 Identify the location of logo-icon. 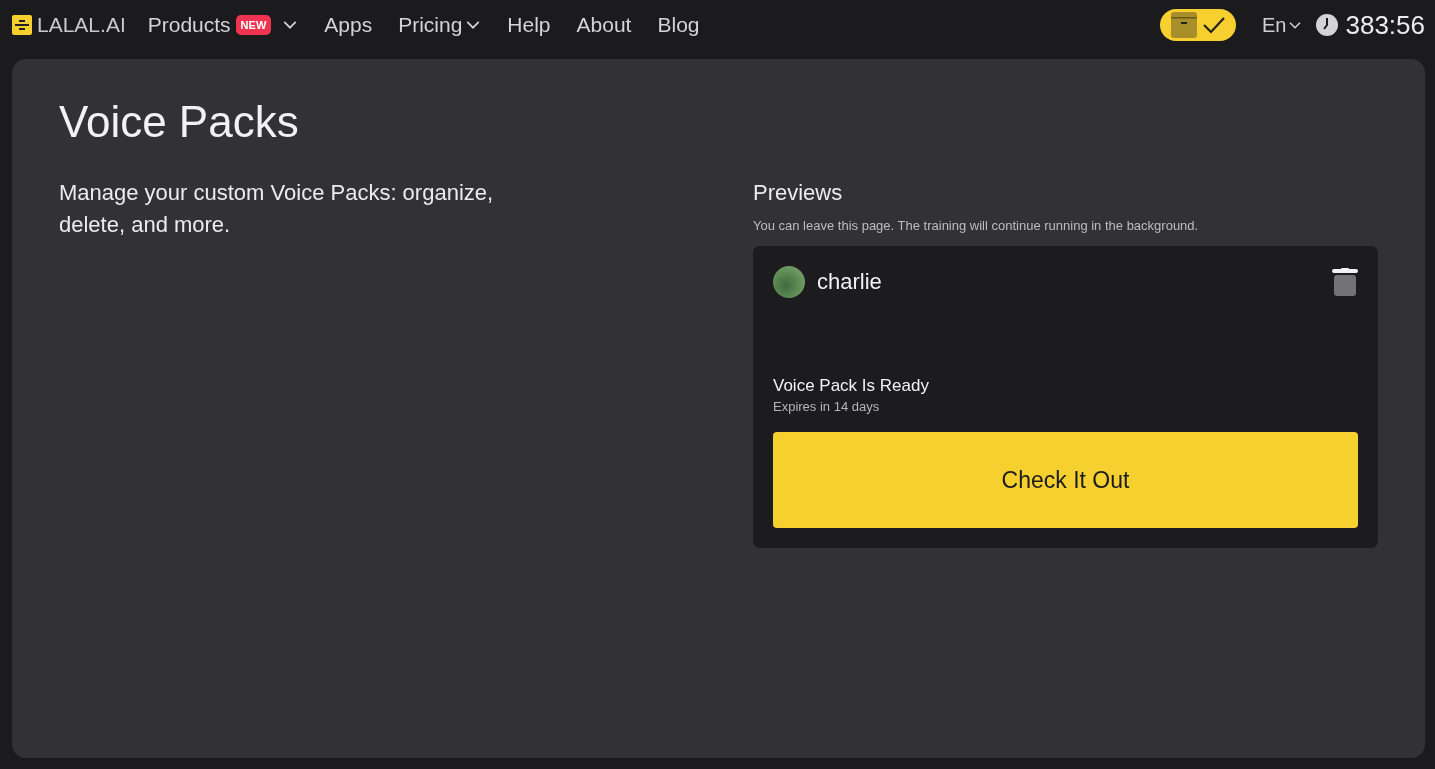
(22, 25).